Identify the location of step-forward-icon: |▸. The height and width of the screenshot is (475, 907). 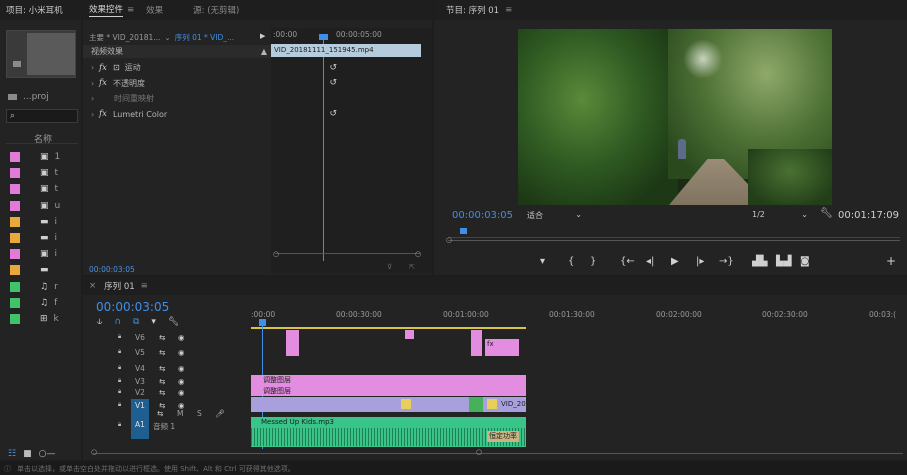
(700, 261).